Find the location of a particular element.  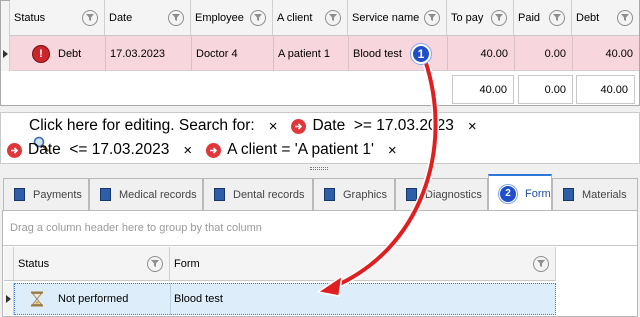

tab-graphics: Graphics is located at coordinates (354, 194).